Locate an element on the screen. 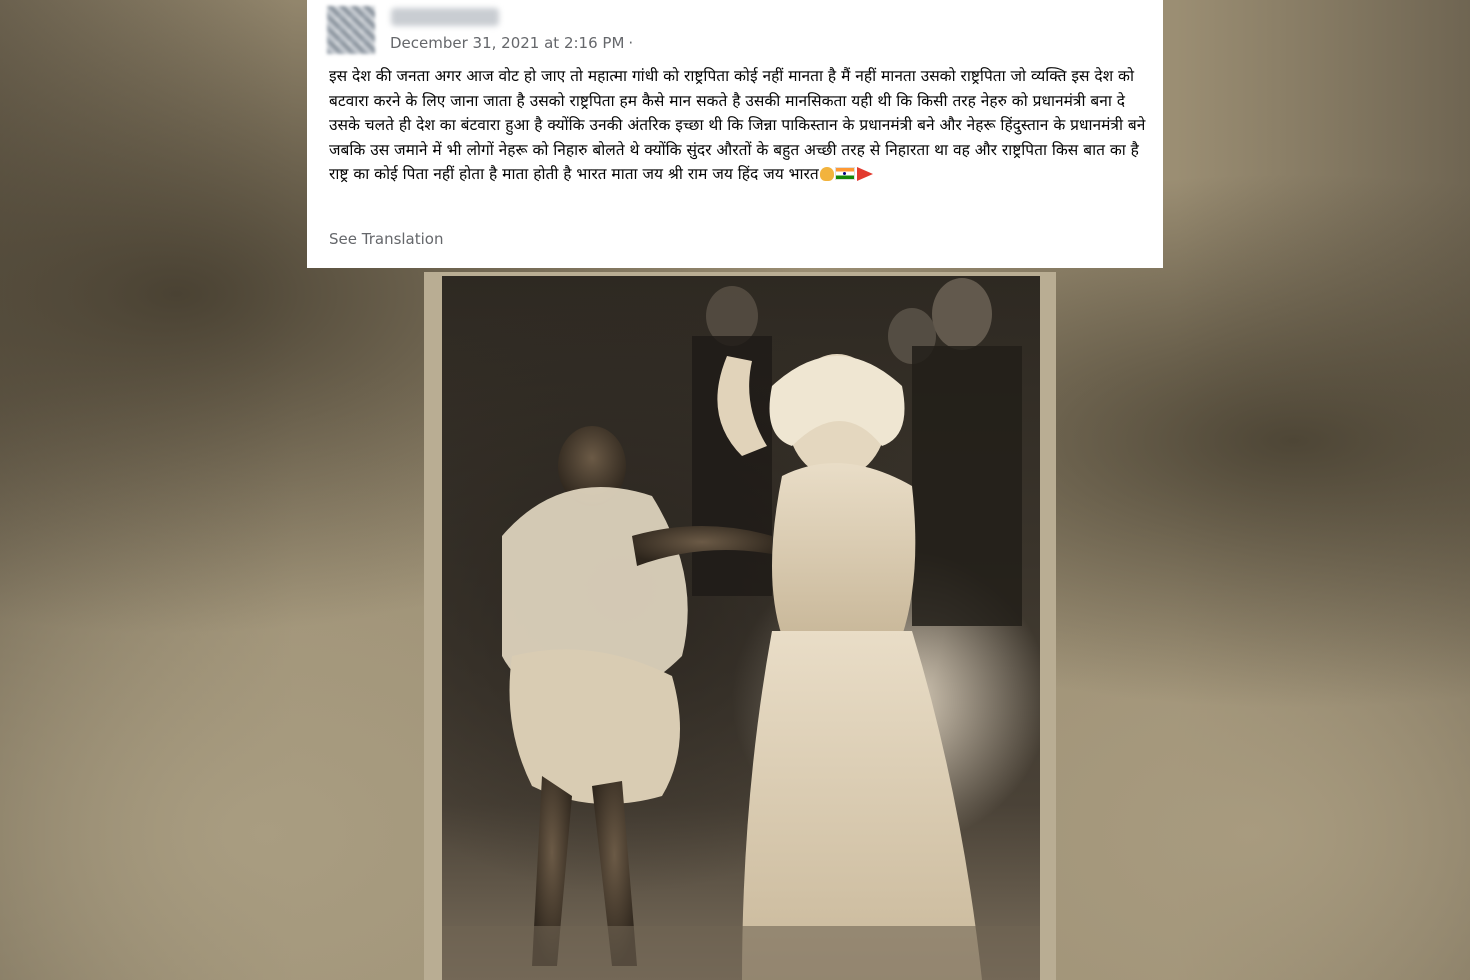 Image resolution: width=1470 pixels, height=980 pixels. post-meta: December 31, 2021 at 2:16 PM · is located at coordinates (511, 43).